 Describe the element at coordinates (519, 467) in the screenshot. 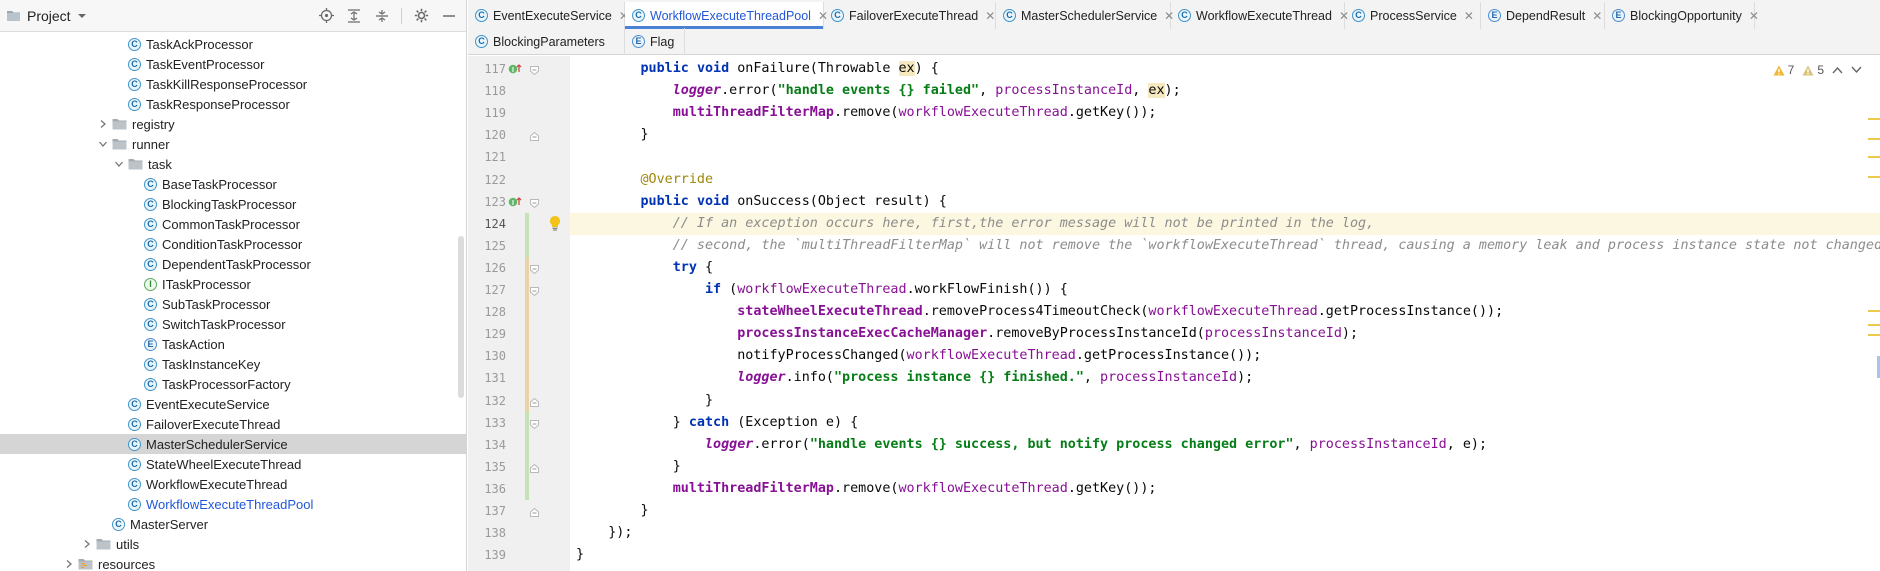

I see `gutter-line: 135` at that location.